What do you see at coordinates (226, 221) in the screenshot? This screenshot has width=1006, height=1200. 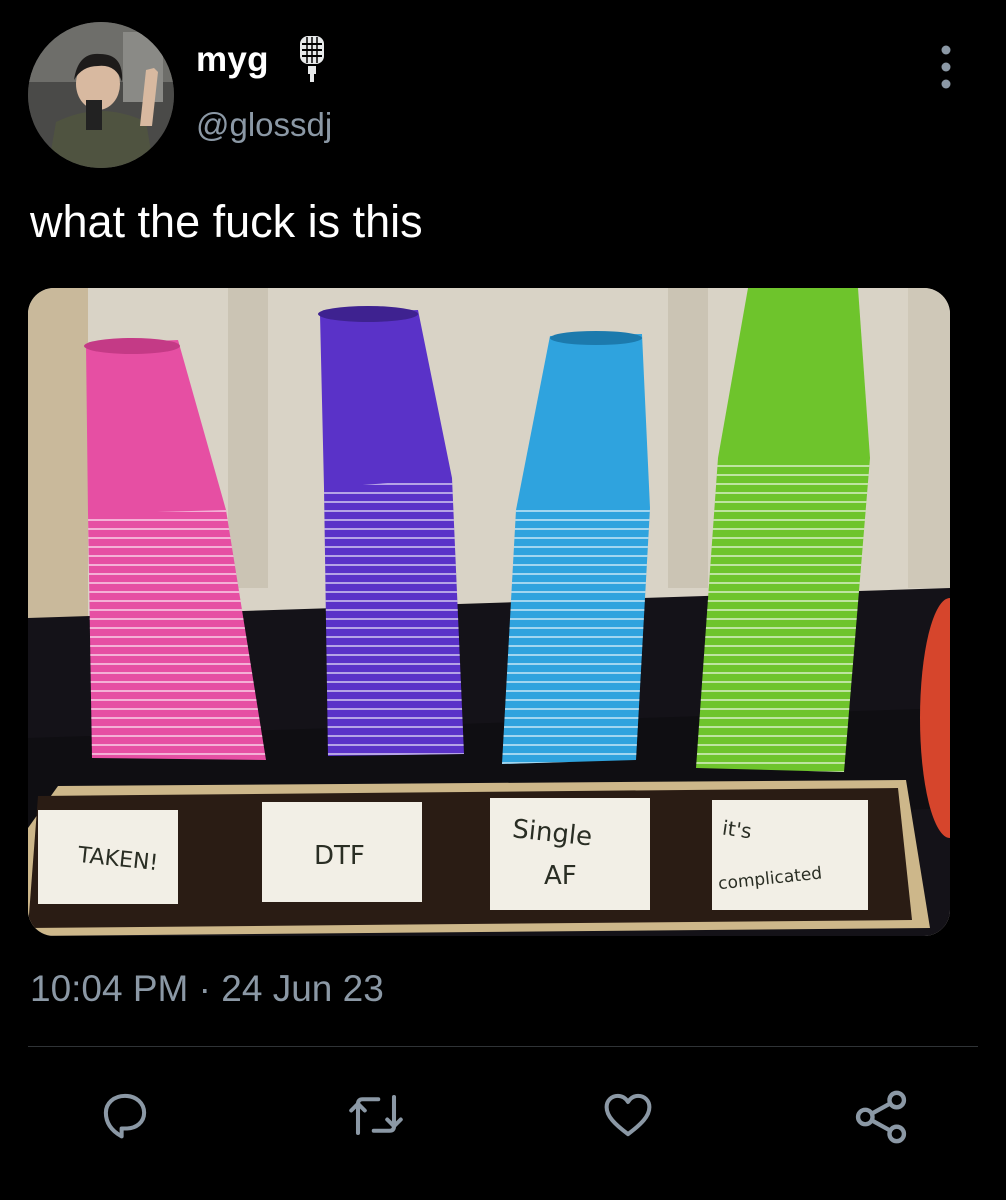 I see `tweet-text: what the fuck is this` at bounding box center [226, 221].